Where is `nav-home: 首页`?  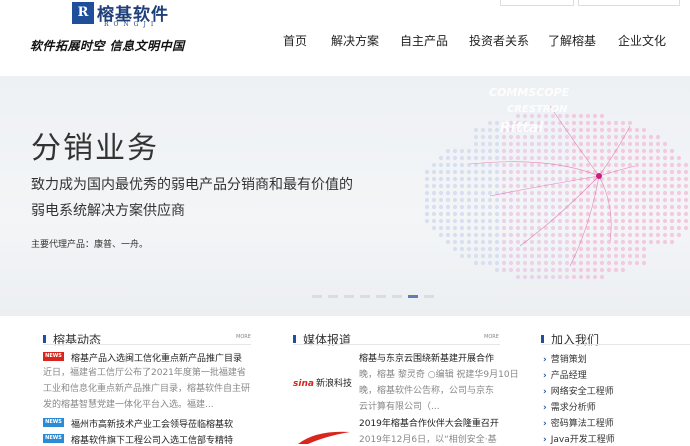 nav-home: 首页 is located at coordinates (295, 40).